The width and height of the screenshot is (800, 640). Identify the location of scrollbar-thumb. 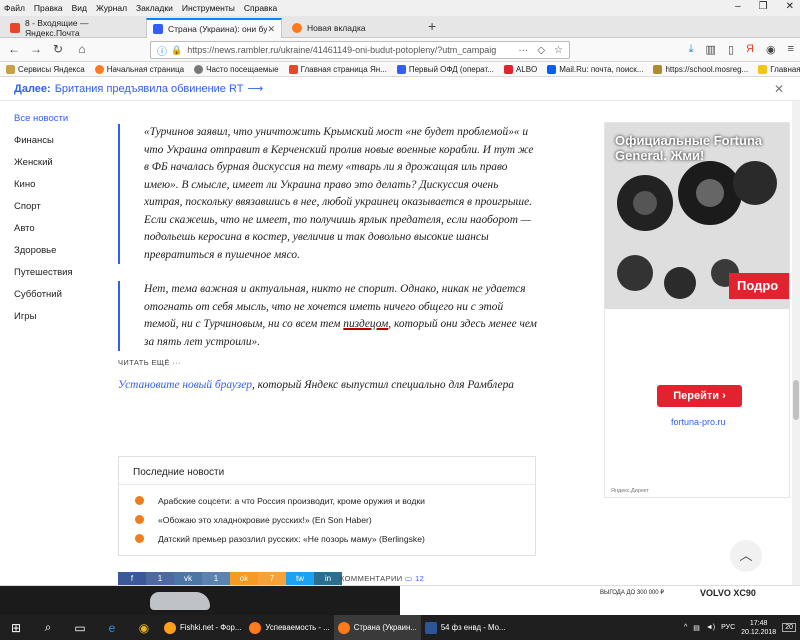
(796, 400).